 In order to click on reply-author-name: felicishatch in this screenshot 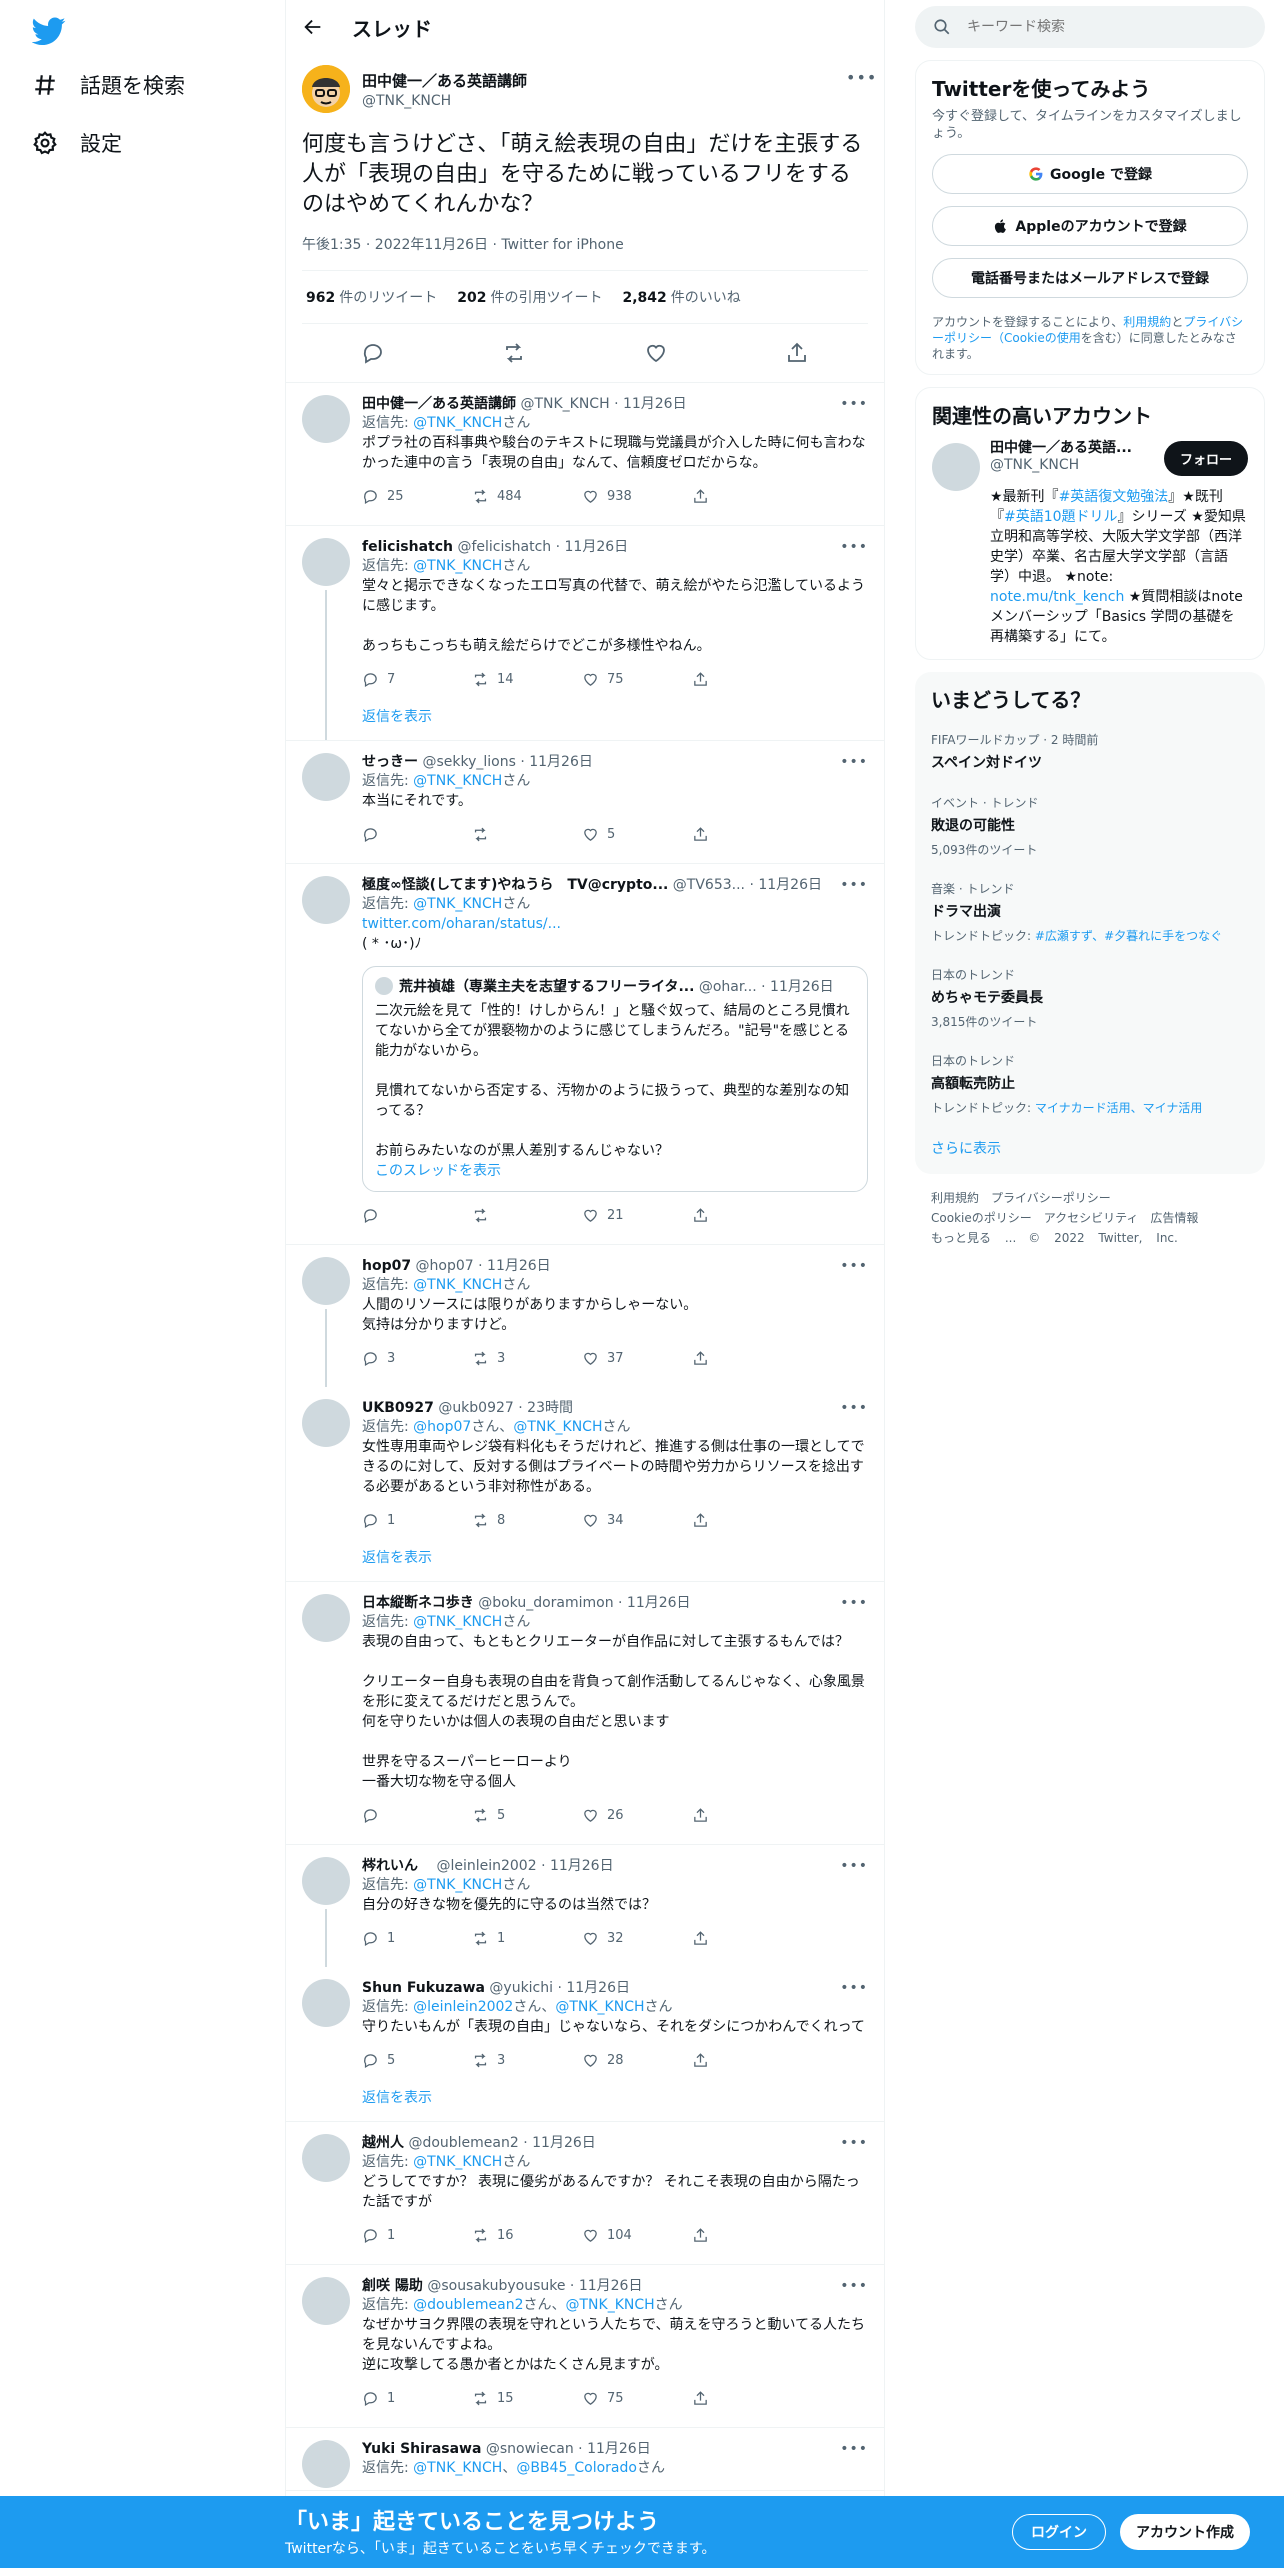, I will do `click(407, 547)`.